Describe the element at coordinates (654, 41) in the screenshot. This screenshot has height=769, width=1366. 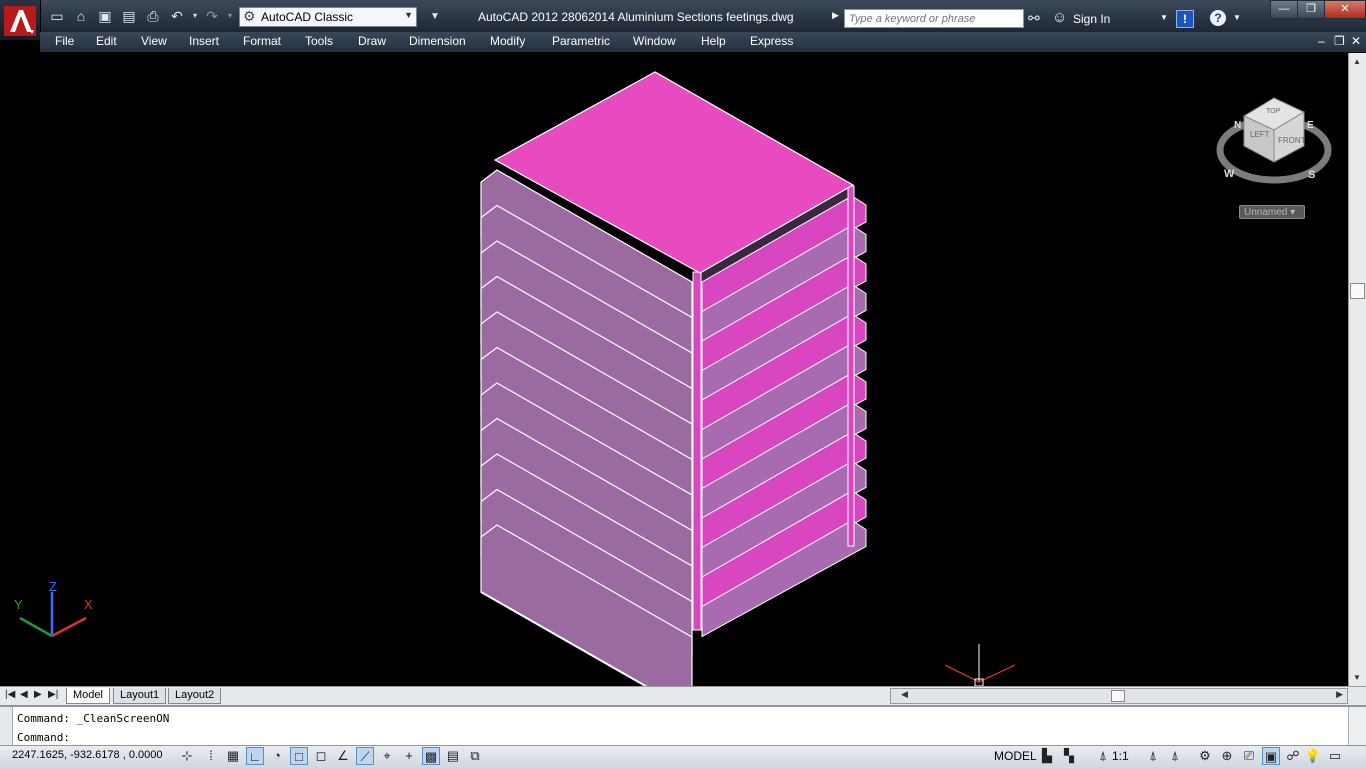
I see `menu-window: Window` at that location.